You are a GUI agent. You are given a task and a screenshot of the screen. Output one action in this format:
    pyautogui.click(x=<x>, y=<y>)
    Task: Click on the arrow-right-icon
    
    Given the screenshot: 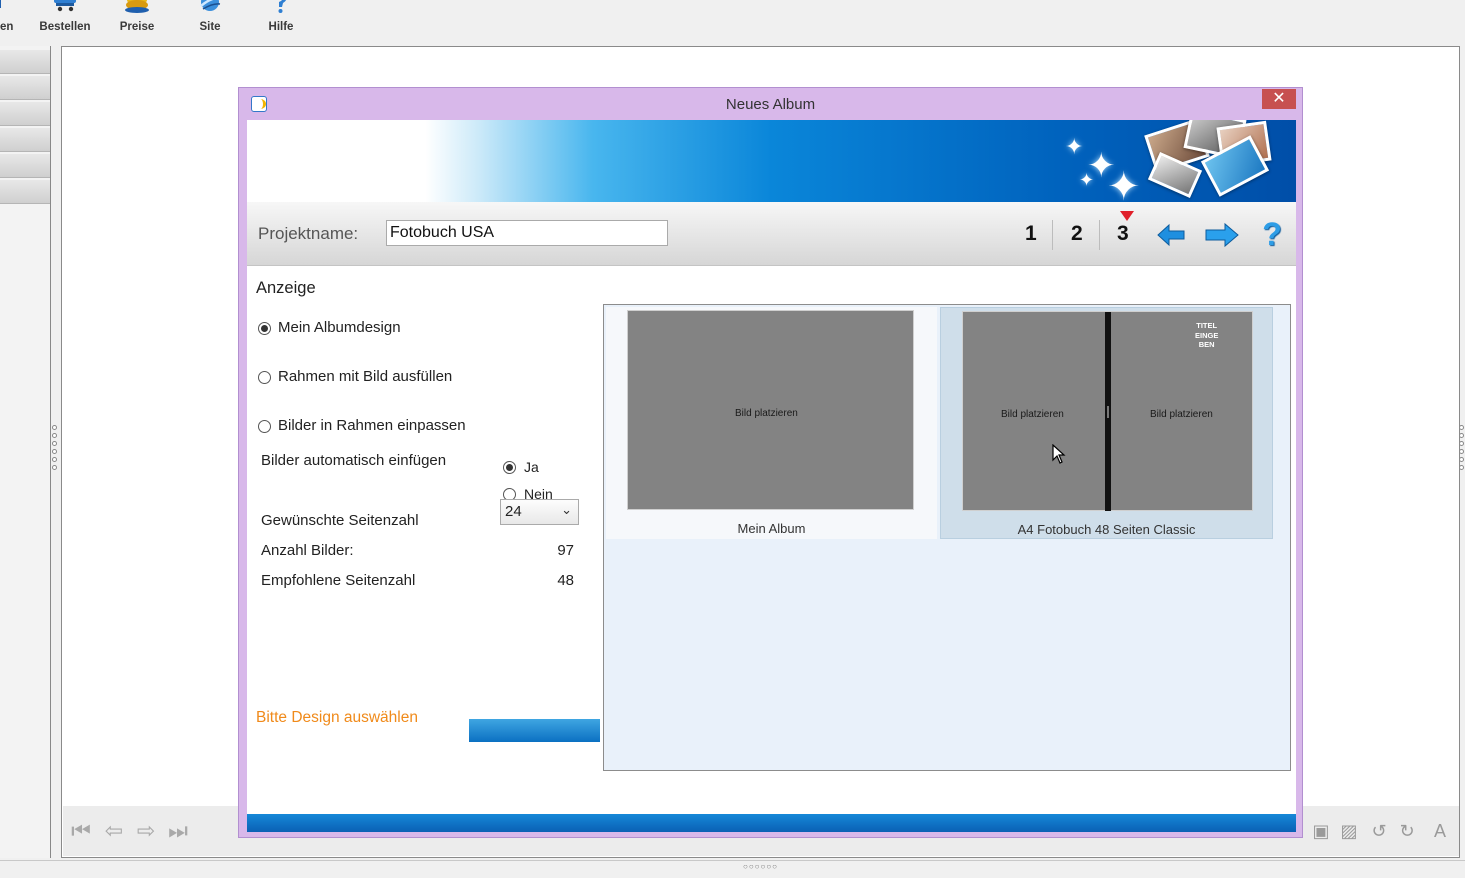 What is the action you would take?
    pyautogui.click(x=1222, y=235)
    